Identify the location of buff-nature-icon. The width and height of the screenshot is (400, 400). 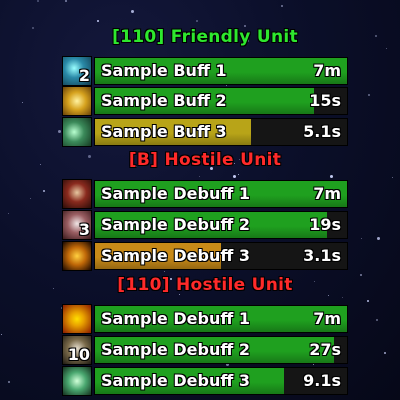
(77, 132).